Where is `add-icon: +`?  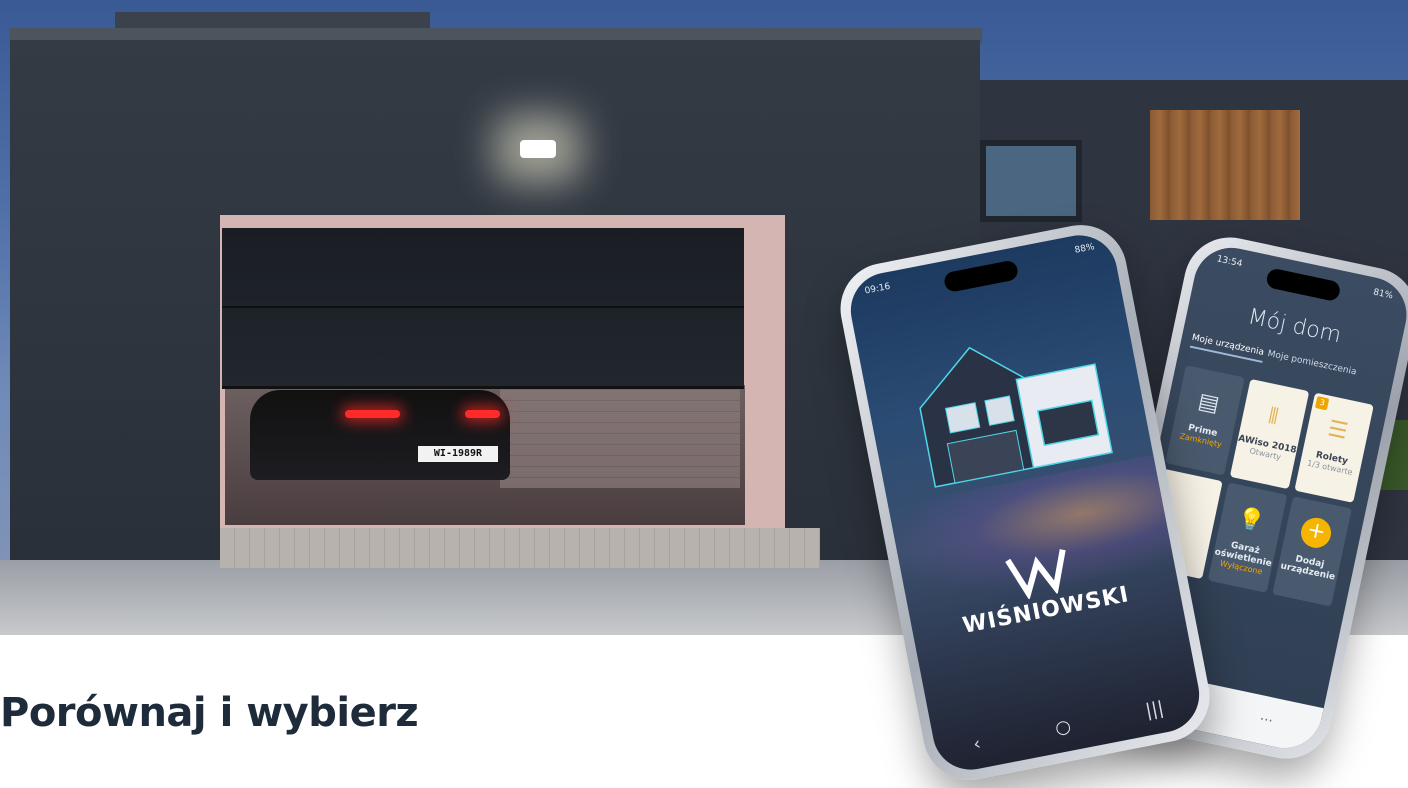
add-icon: + is located at coordinates (1316, 533).